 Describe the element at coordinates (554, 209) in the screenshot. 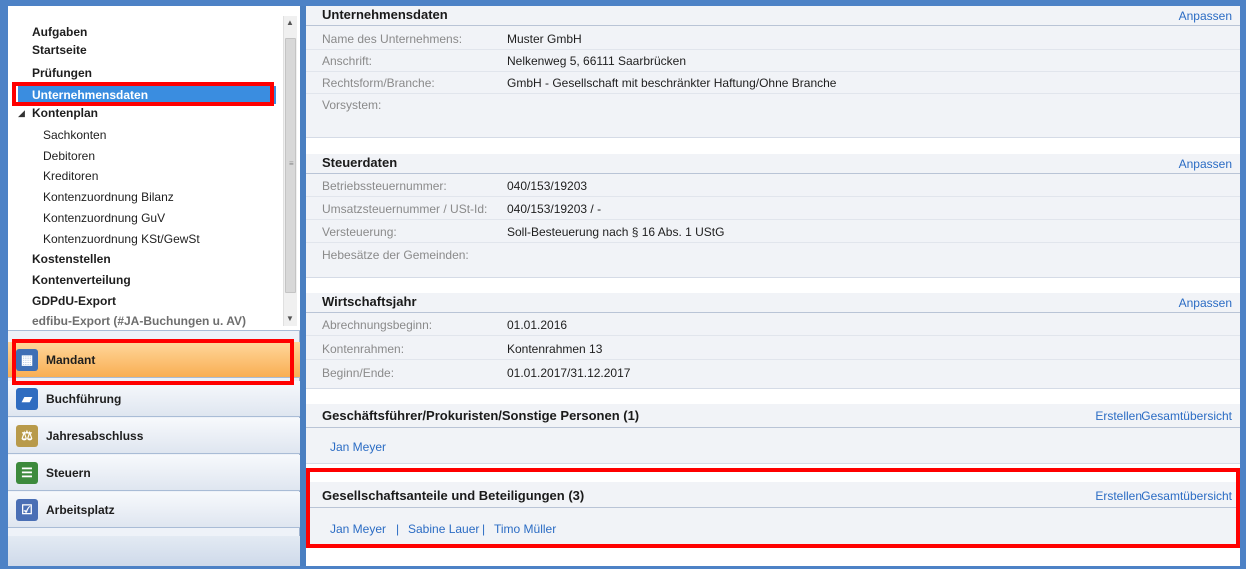

I see `row-value: 040/153/19203 / -` at that location.